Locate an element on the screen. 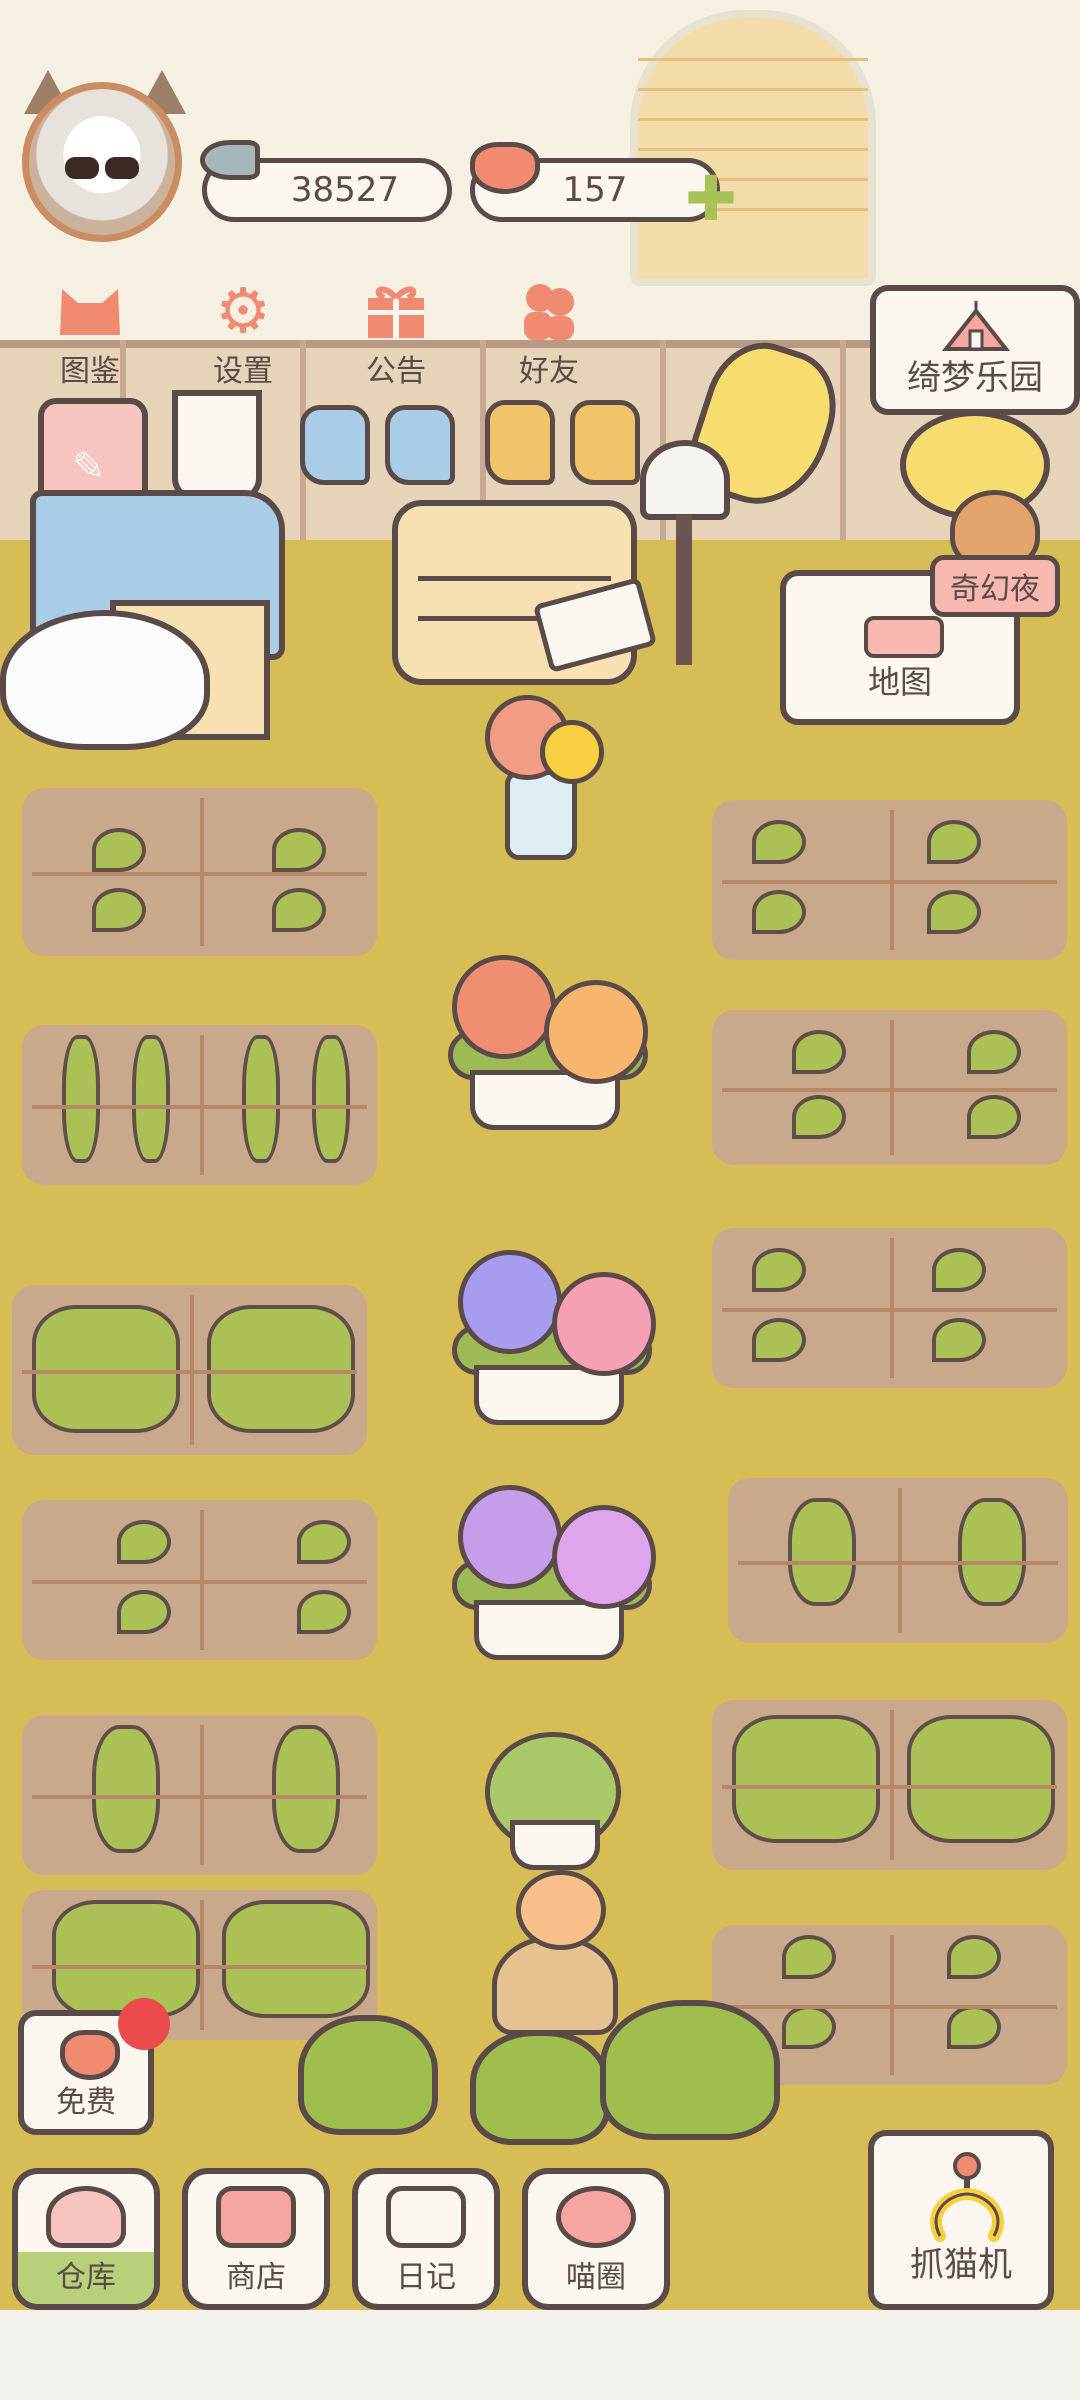 The image size is (1080, 2400). arched-window is located at coordinates (753, 148).